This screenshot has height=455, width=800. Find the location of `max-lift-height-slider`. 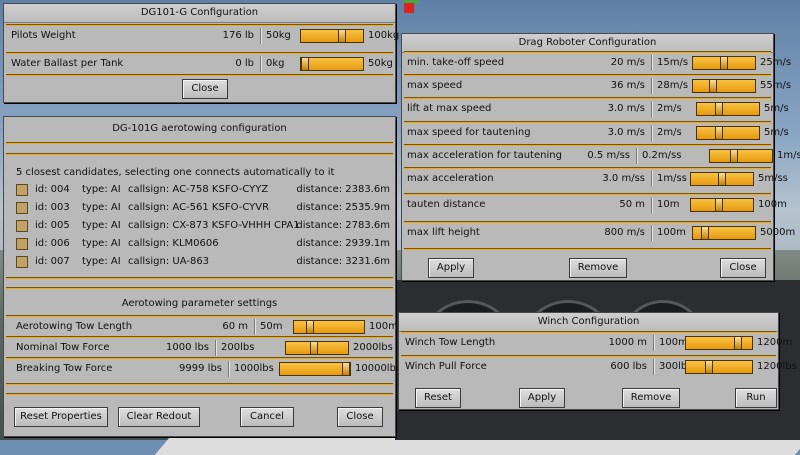

max-lift-height-slider is located at coordinates (724, 233).